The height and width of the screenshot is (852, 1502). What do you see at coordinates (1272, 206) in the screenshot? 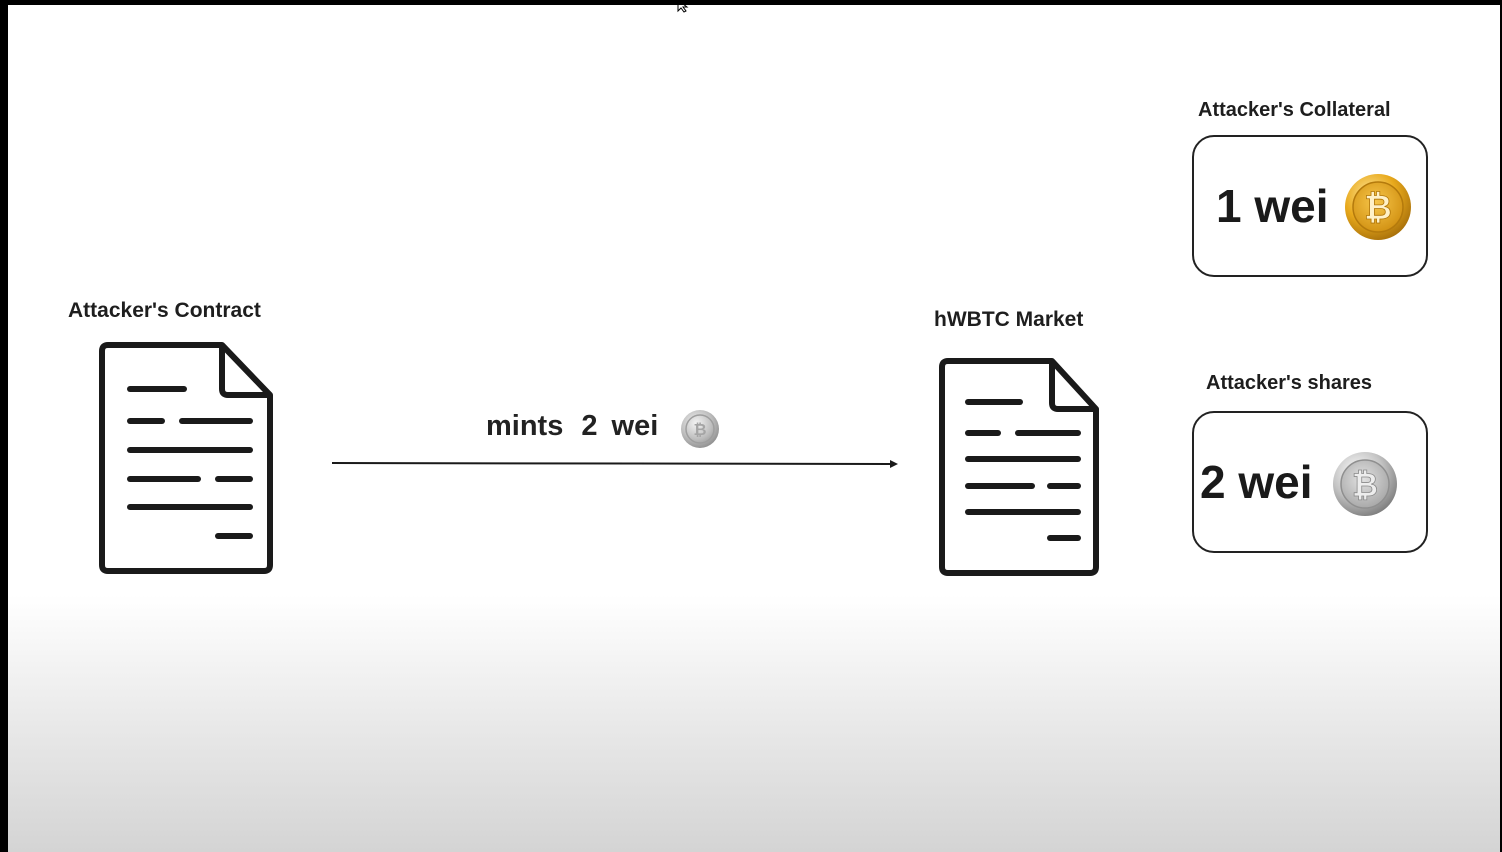
I see `collateral-value: 1 wei` at bounding box center [1272, 206].